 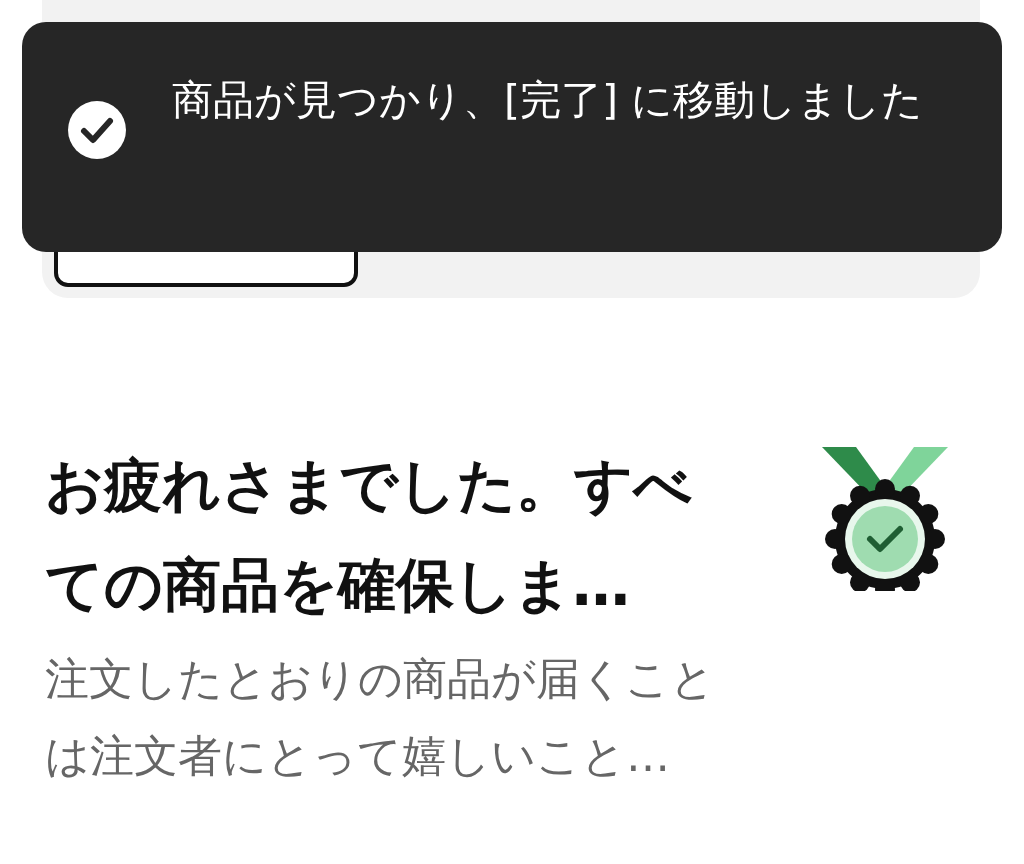 I want to click on medal-icon, so click(x=885, y=519).